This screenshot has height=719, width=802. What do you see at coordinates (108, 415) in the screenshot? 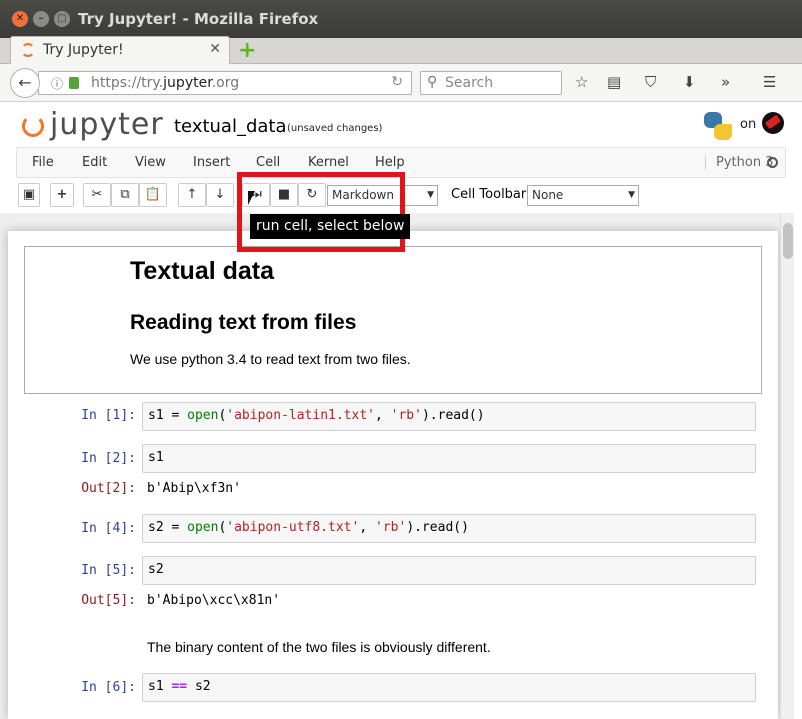
I see `input-prompt: In [1]:` at bounding box center [108, 415].